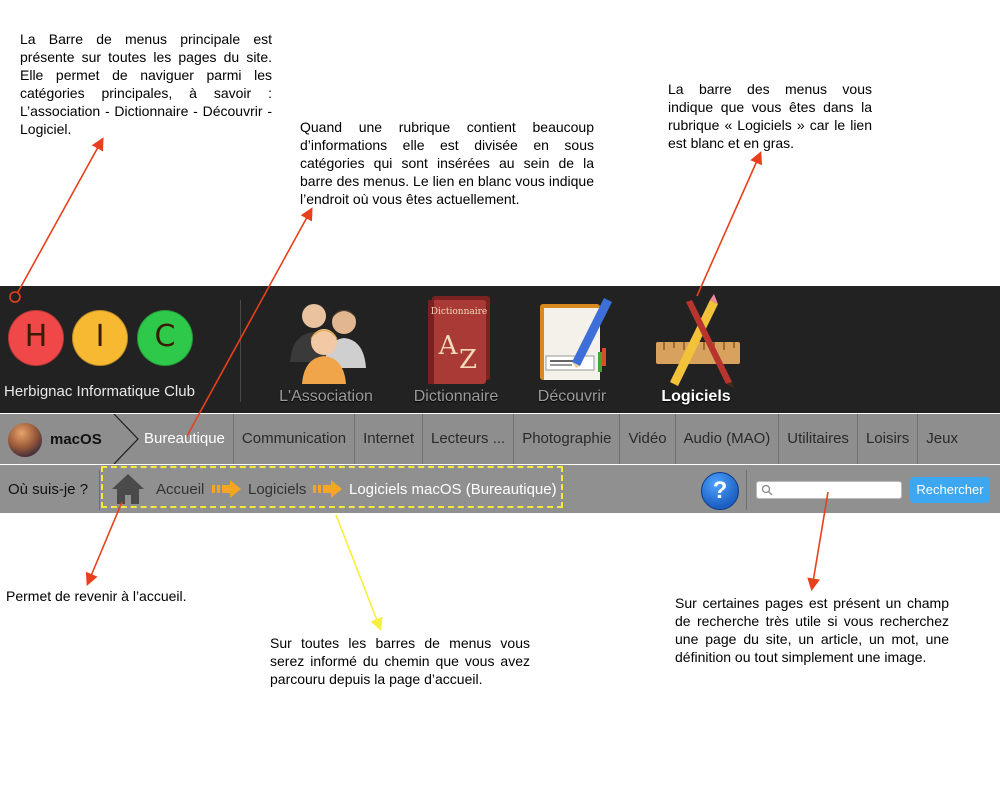 The height and width of the screenshot is (800, 1000). What do you see at coordinates (99, 391) in the screenshot?
I see `club-name: Herbignac Informatique Club` at bounding box center [99, 391].